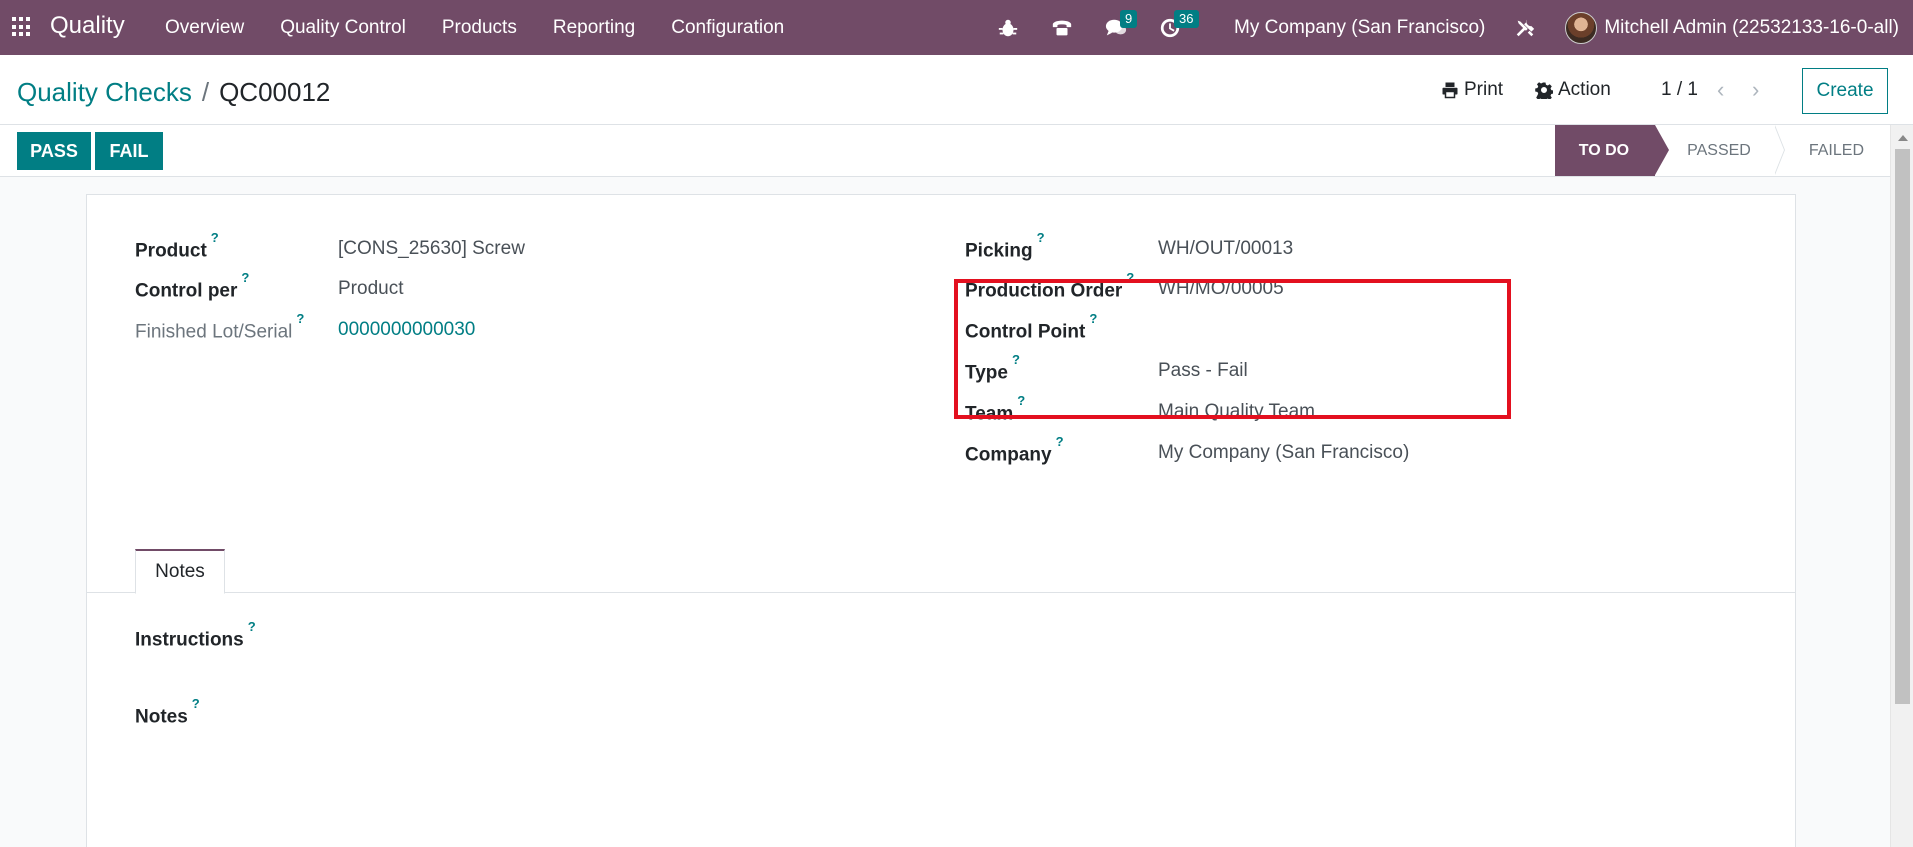  I want to click on messages-icon: 9, so click(1121, 24).